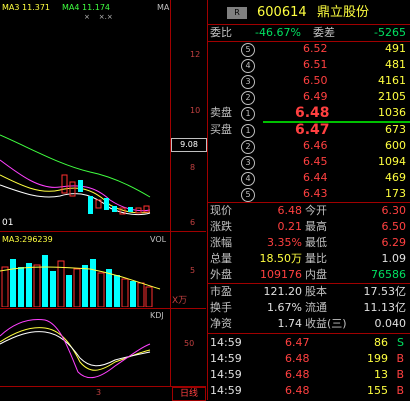 This screenshot has height=401, width=410. What do you see at coordinates (388, 274) in the screenshot?
I see `stat-value: 76586` at bounding box center [388, 274].